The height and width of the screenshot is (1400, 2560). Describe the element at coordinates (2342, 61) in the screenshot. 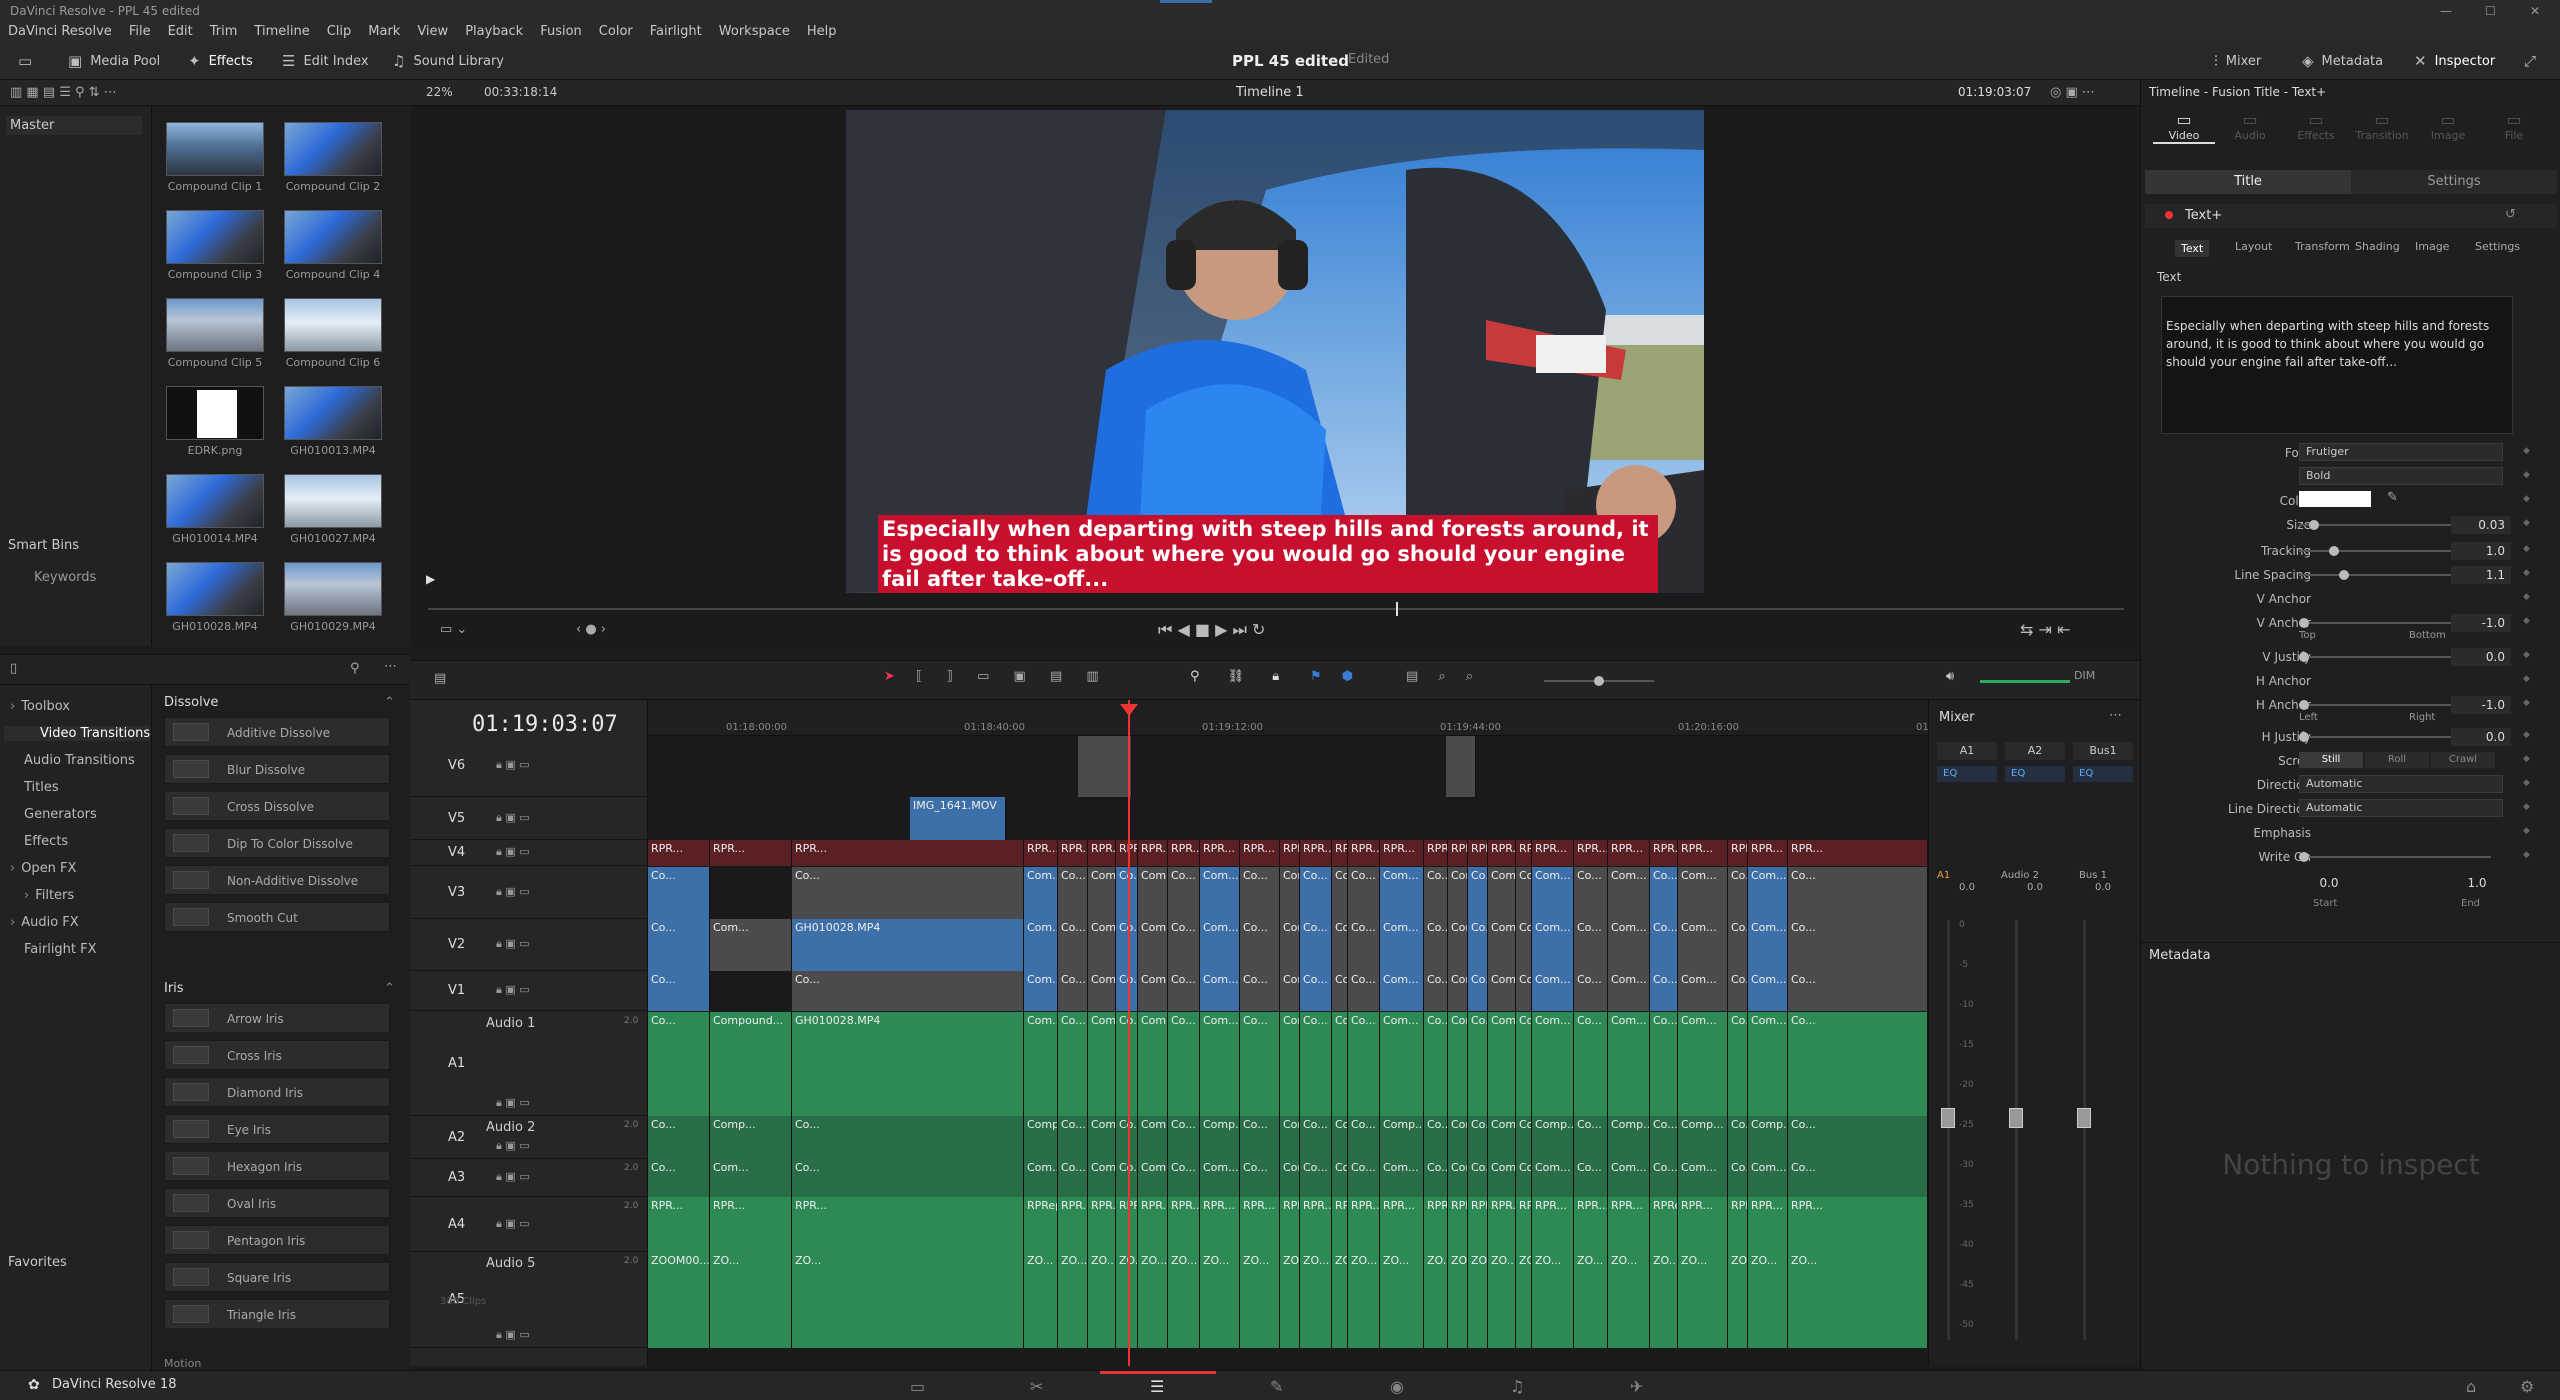

I see `metadata-button: ◈ Metadata` at that location.